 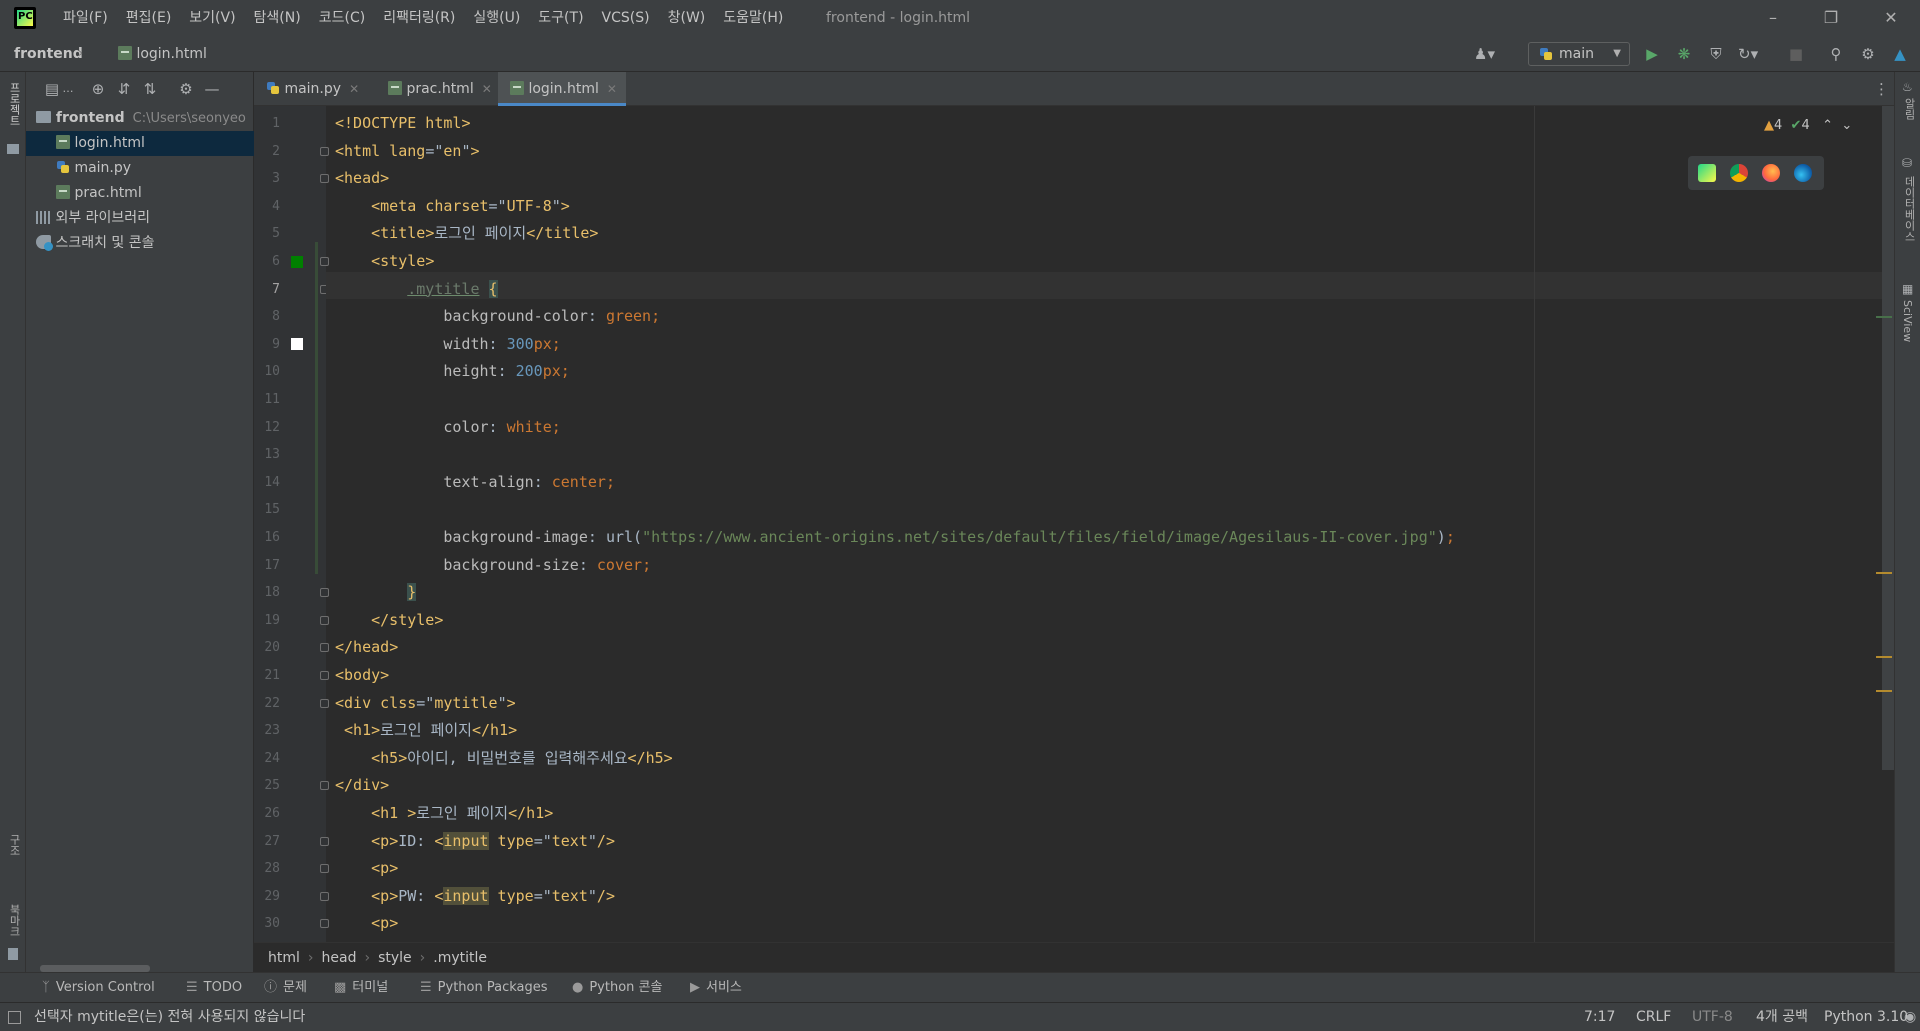 What do you see at coordinates (214, 988) in the screenshot?
I see `tool-todo: ☰ TODO` at bounding box center [214, 988].